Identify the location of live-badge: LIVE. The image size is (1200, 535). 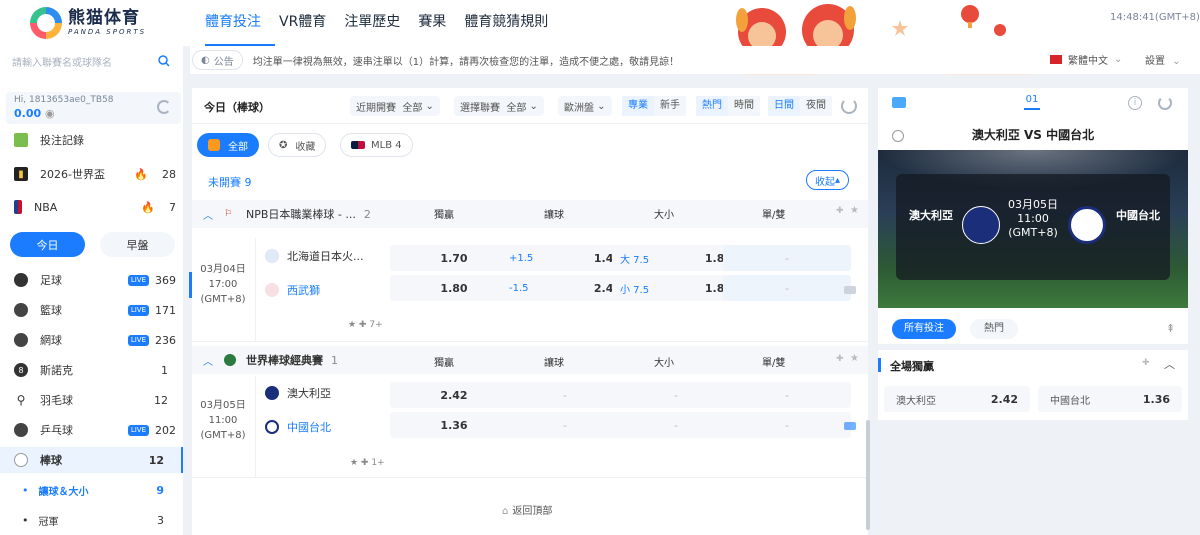
(138, 280).